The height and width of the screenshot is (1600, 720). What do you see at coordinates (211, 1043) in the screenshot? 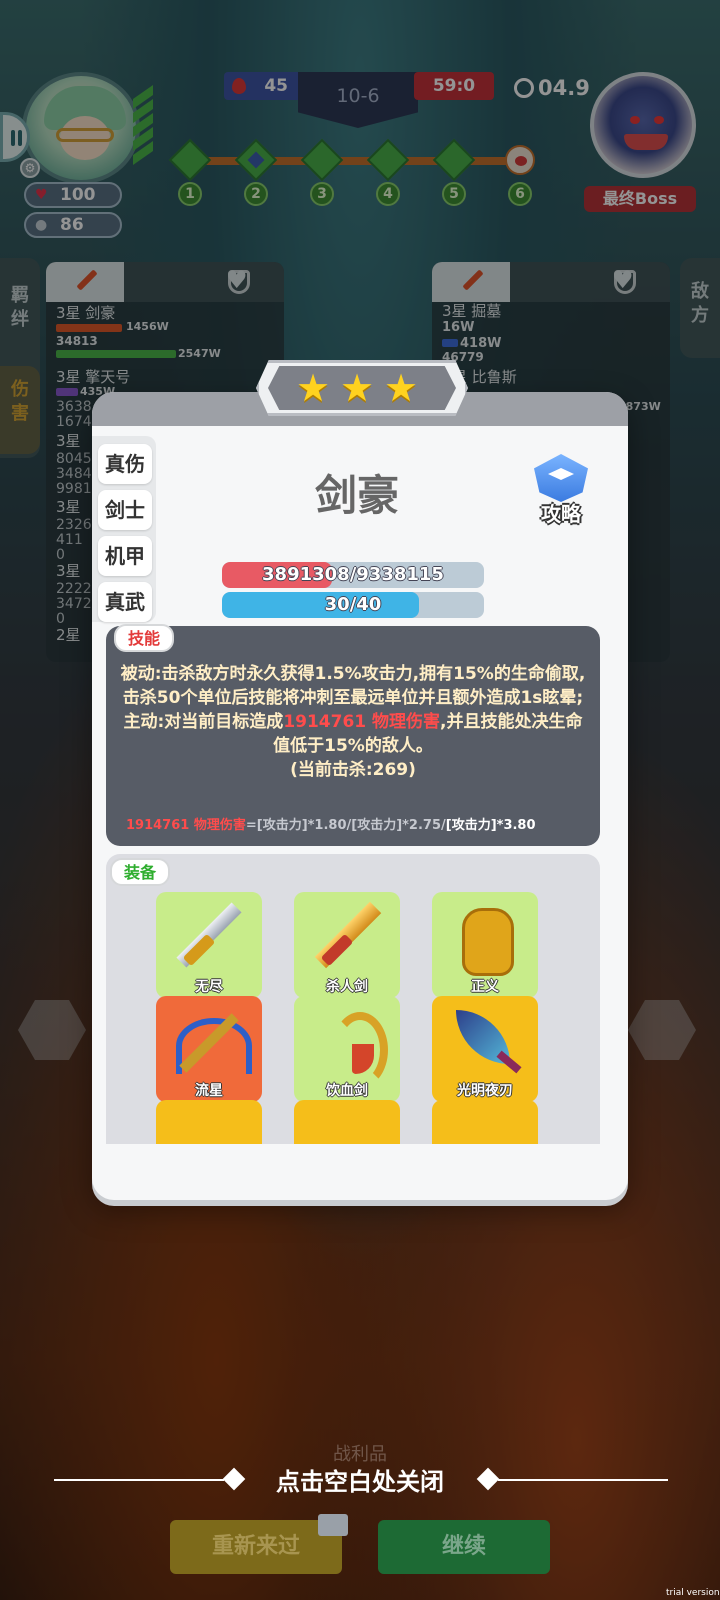
I see `bow-icon` at bounding box center [211, 1043].